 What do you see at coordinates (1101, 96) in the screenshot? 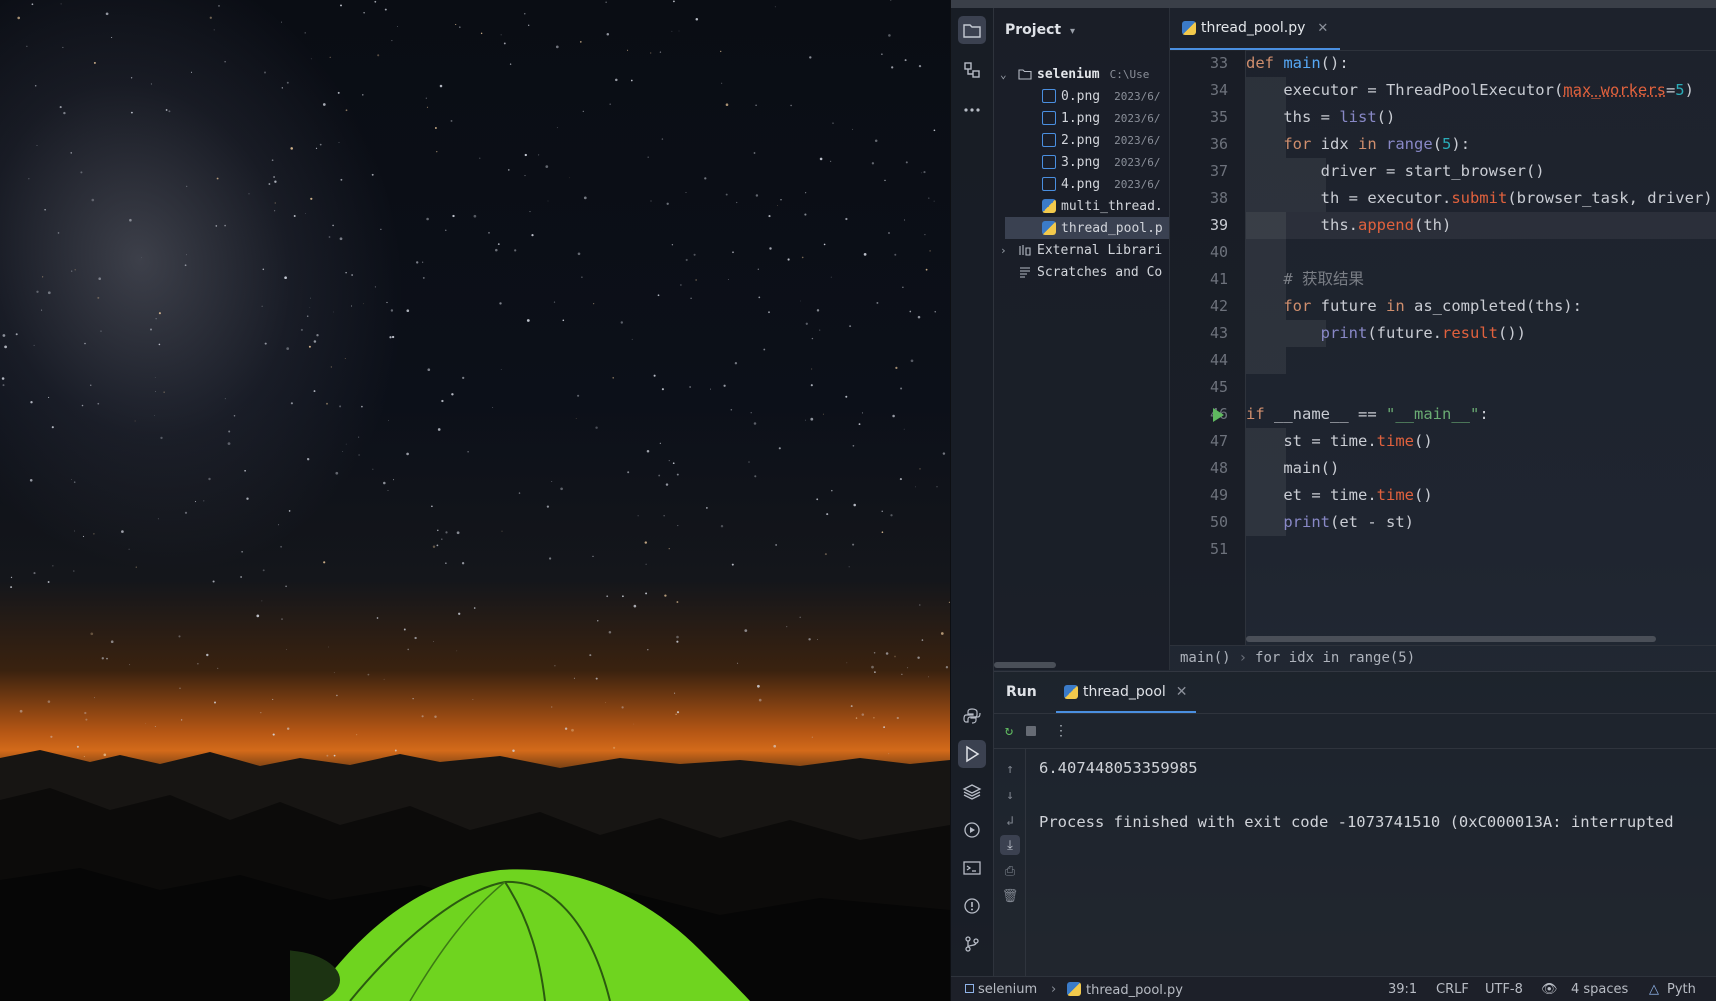
I see `tree-file: 0.png 2023/6/` at bounding box center [1101, 96].